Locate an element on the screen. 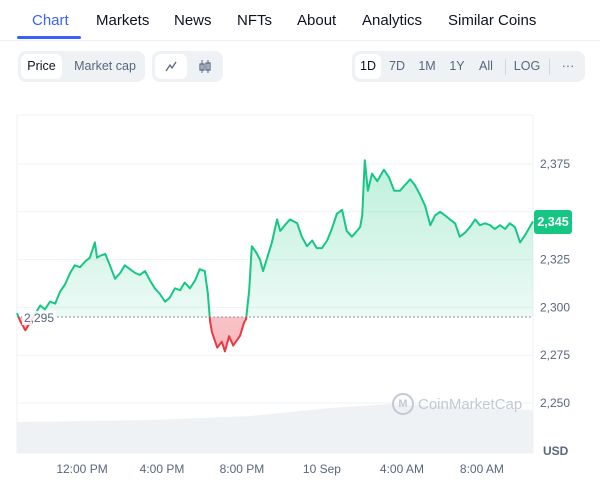  coinmarketcap-watermark: M CoinMarketCap is located at coordinates (457, 404).